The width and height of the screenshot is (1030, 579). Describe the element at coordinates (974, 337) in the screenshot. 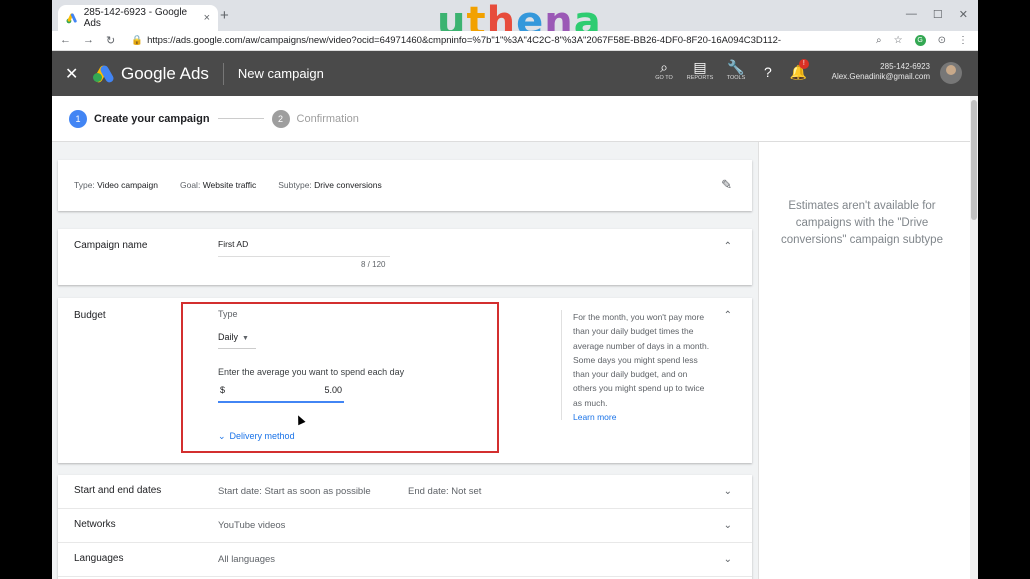

I see `page-scrollbar` at that location.